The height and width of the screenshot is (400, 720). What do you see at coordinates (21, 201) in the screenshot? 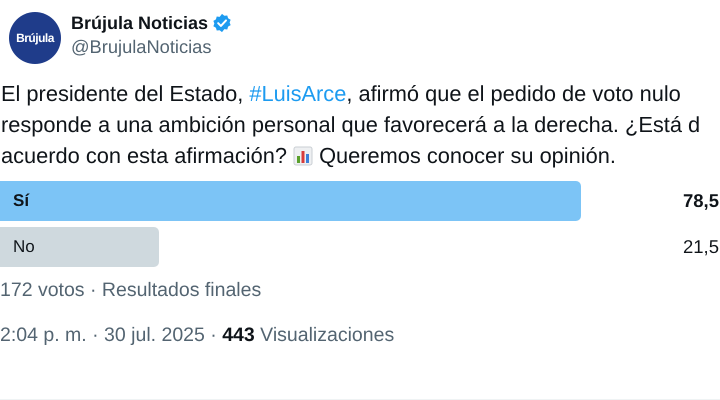
I see `poll-option-label: Sí` at bounding box center [21, 201].